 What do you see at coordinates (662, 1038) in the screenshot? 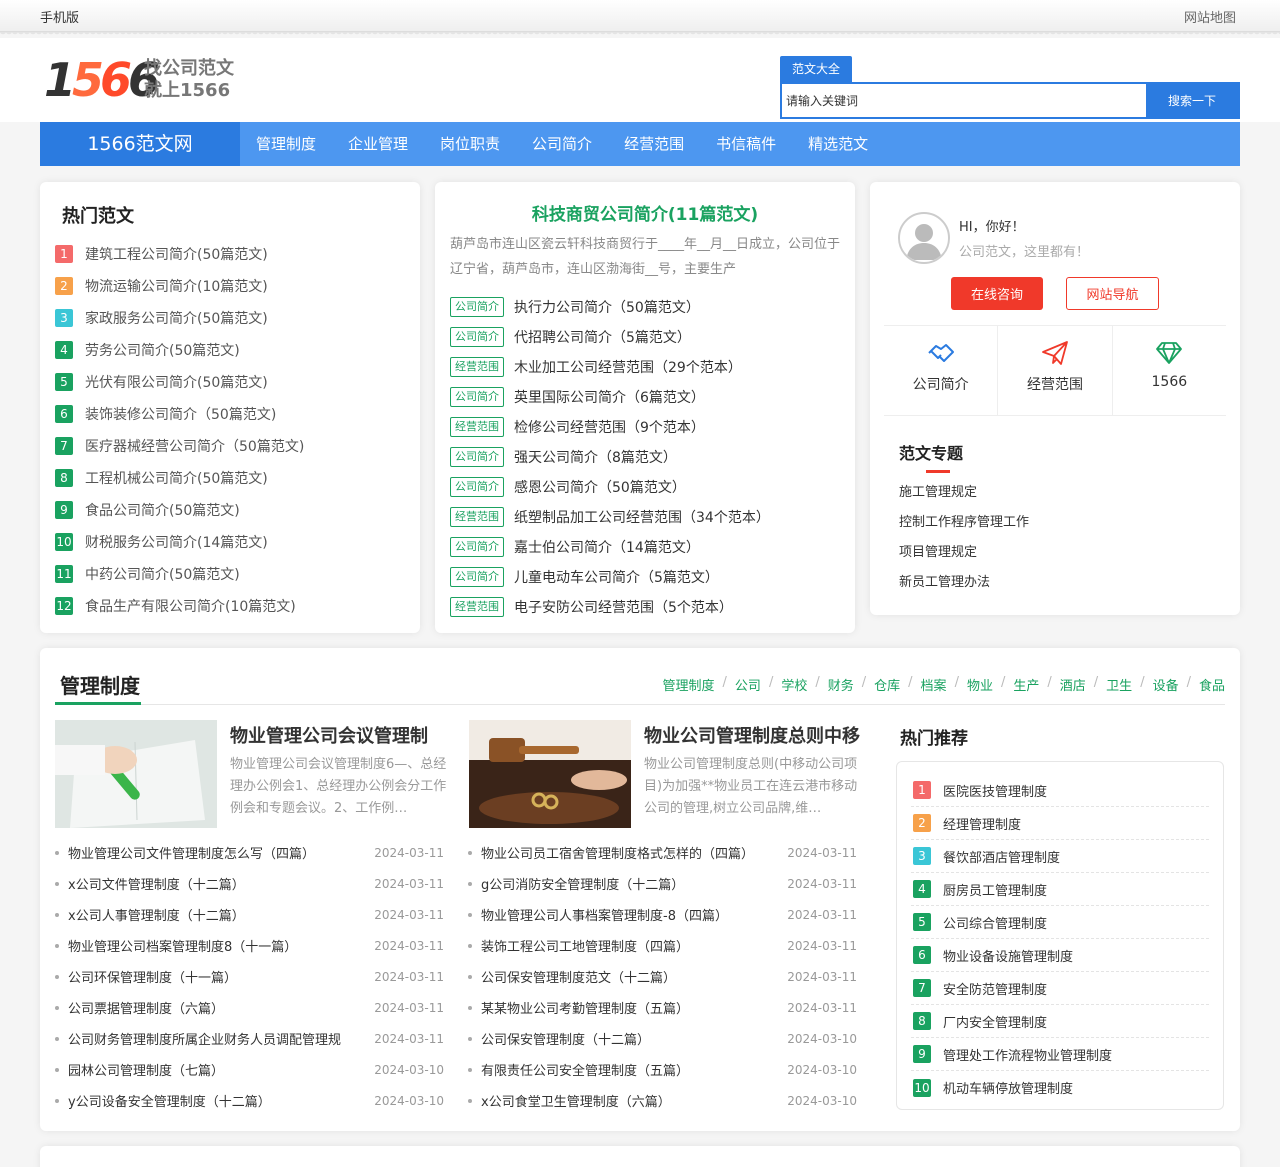
I see `table-row: 公司保安管理制度（十二篇） 2024-03-10` at bounding box center [662, 1038].